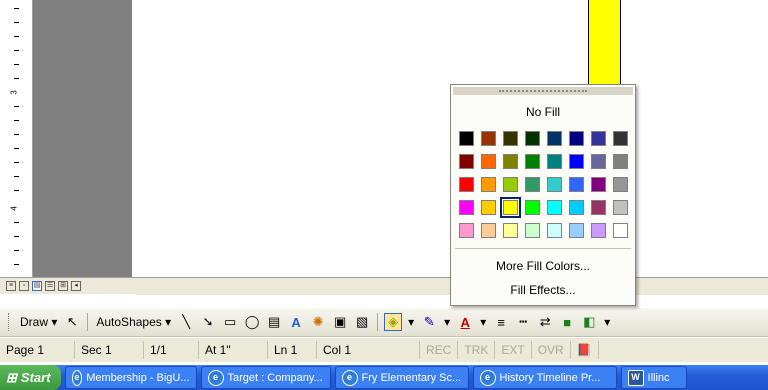 This screenshot has width=768, height=390. What do you see at coordinates (439, 350) in the screenshot?
I see `status-rec: REC` at bounding box center [439, 350].